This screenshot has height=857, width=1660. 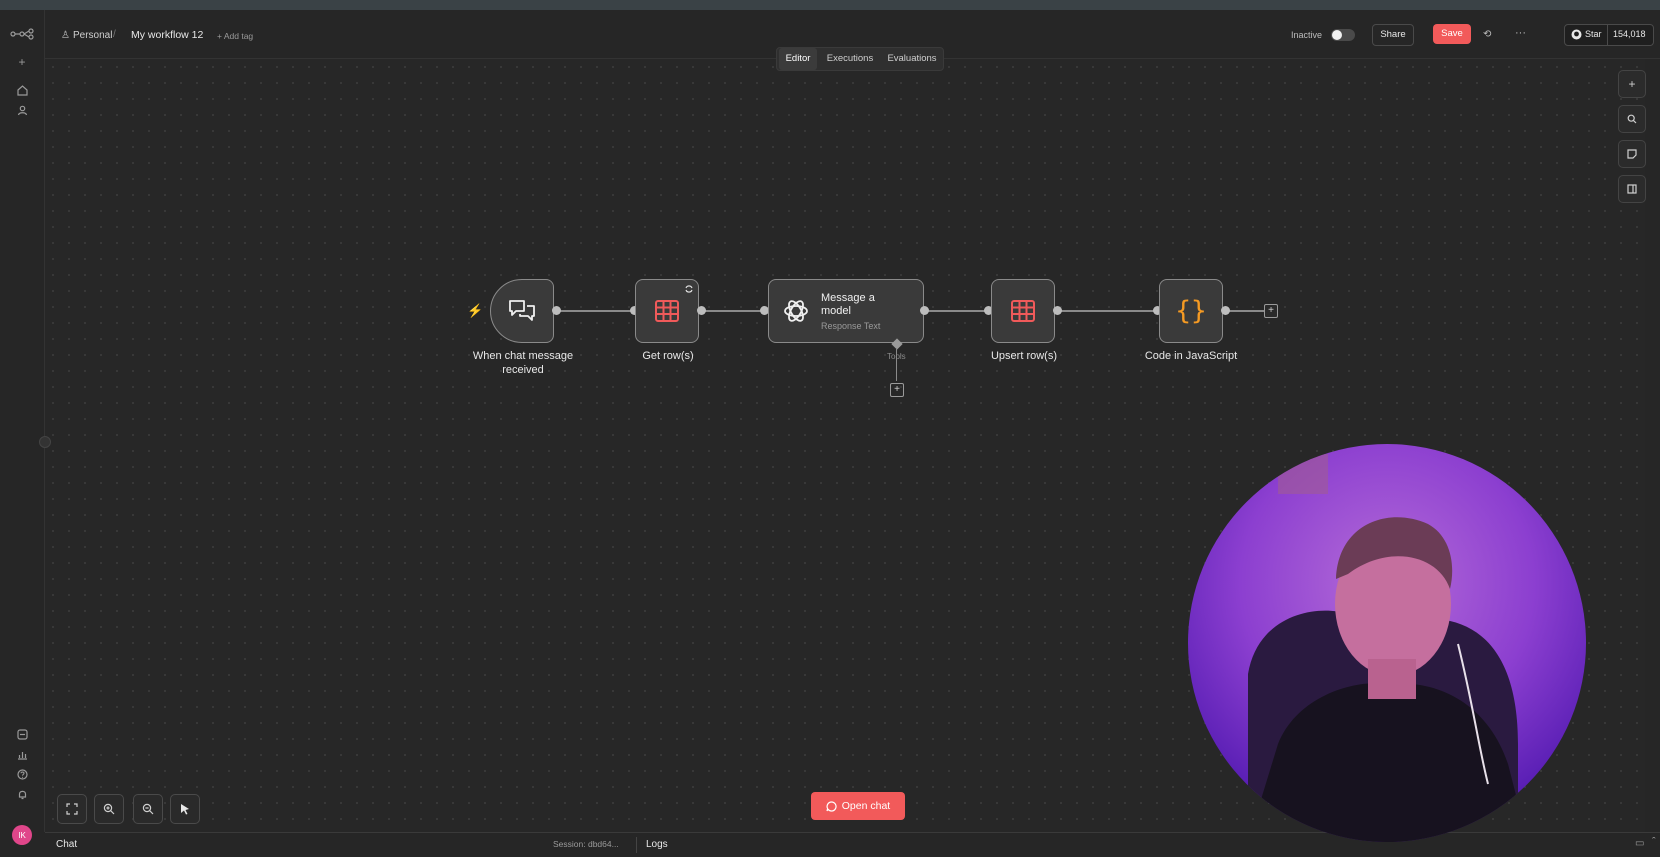 What do you see at coordinates (22, 90) in the screenshot?
I see `home-icon` at bounding box center [22, 90].